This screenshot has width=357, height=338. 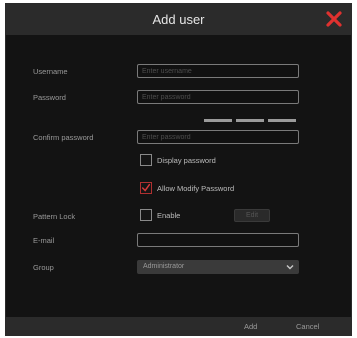 What do you see at coordinates (44, 240) in the screenshot?
I see `email-label: E-mail` at bounding box center [44, 240].